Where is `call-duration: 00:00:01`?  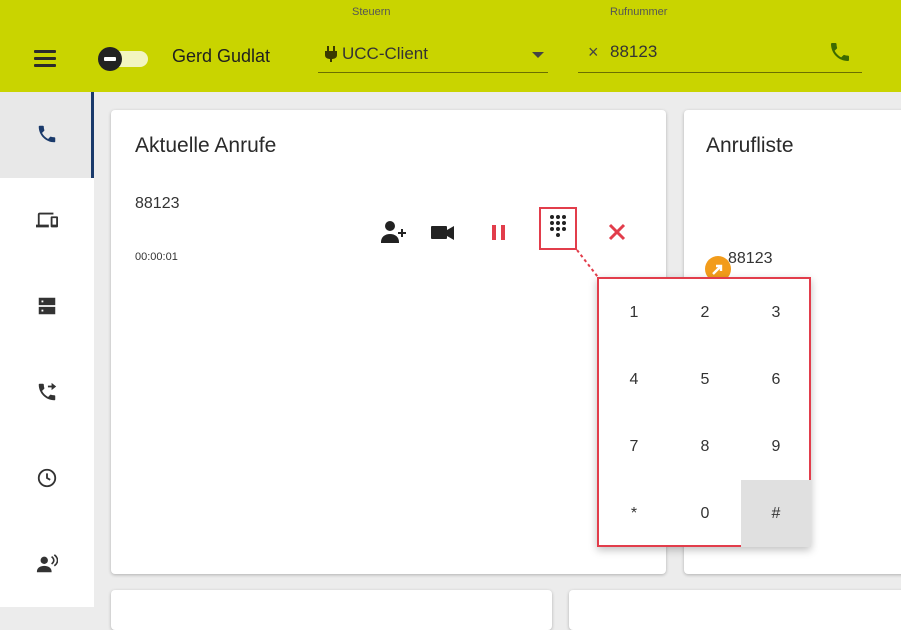
call-duration: 00:00:01 is located at coordinates (156, 257).